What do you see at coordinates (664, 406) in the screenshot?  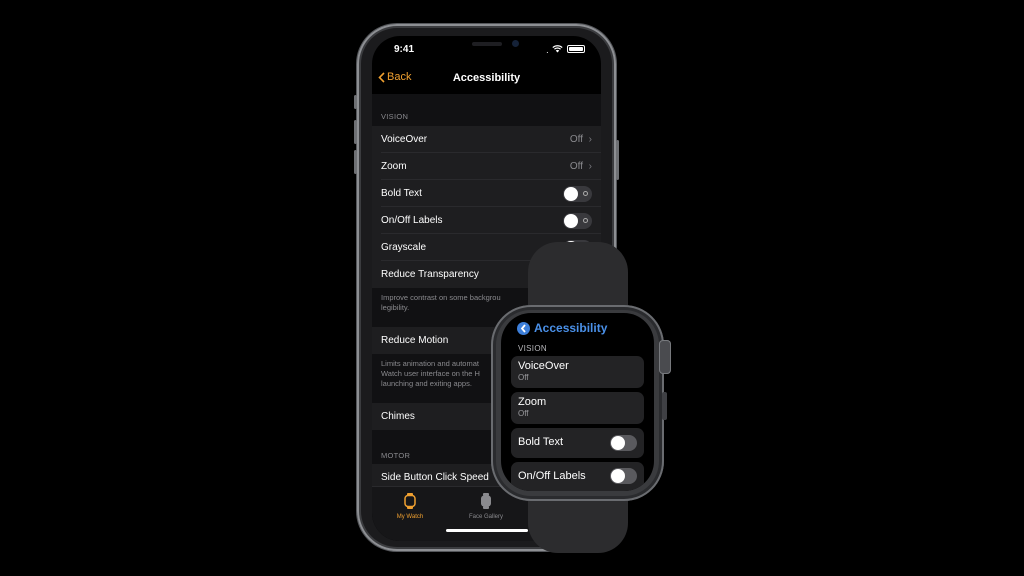 I see `watch-side-button` at bounding box center [664, 406].